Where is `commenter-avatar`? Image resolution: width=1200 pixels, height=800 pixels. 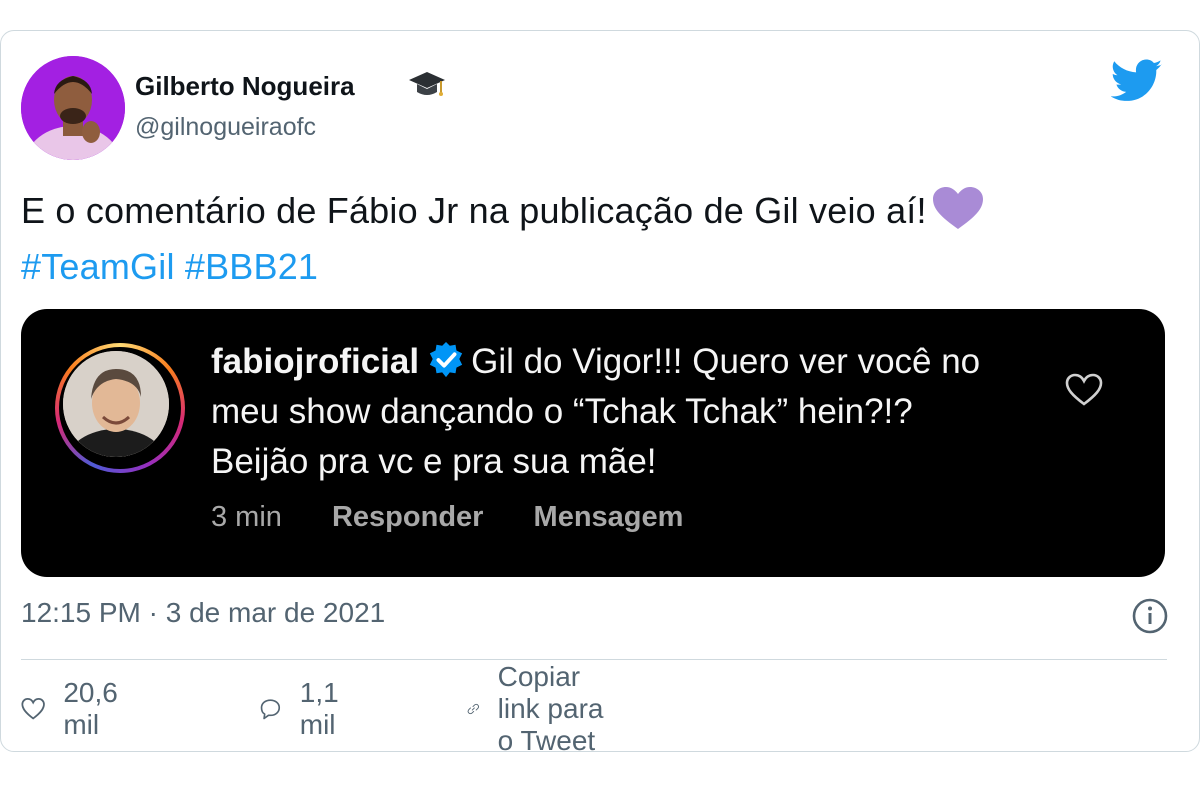
commenter-avatar is located at coordinates (116, 404).